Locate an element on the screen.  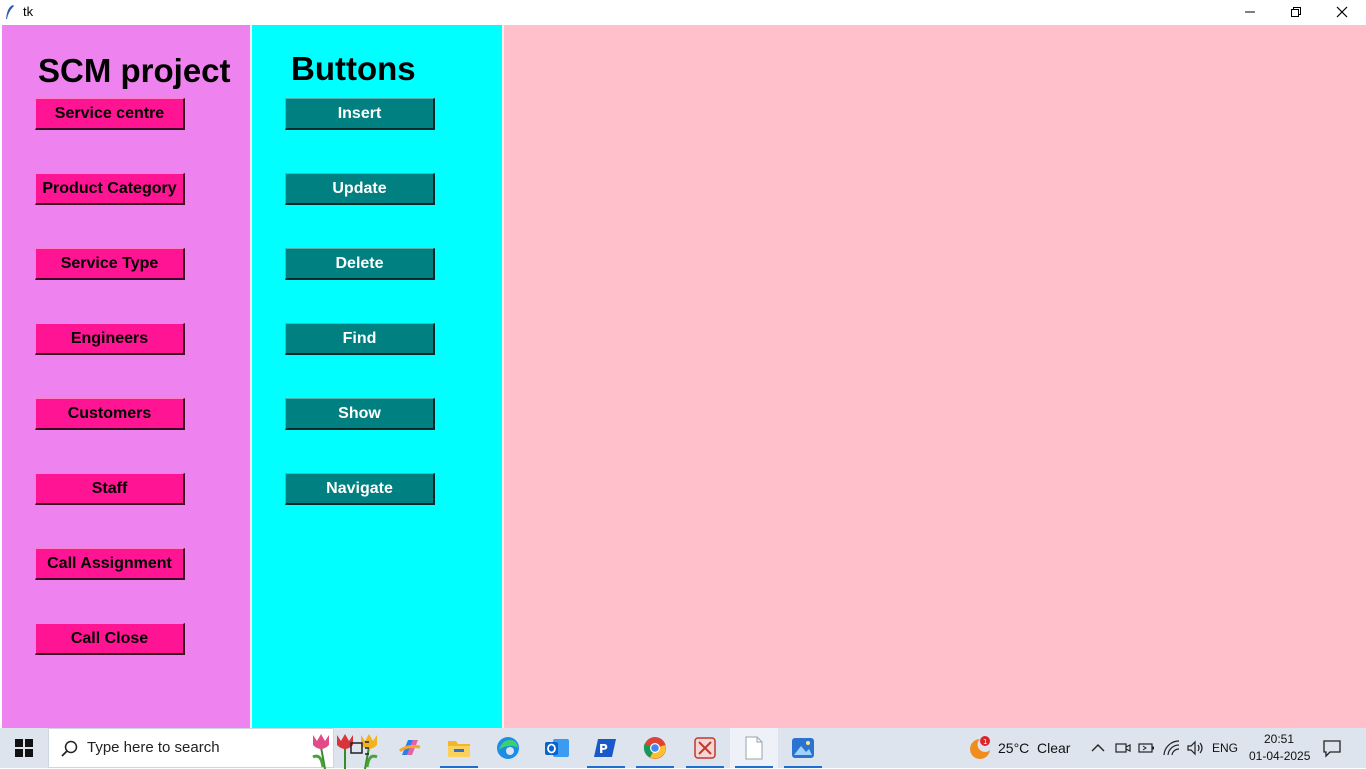
copilot-icon is located at coordinates (409, 747).